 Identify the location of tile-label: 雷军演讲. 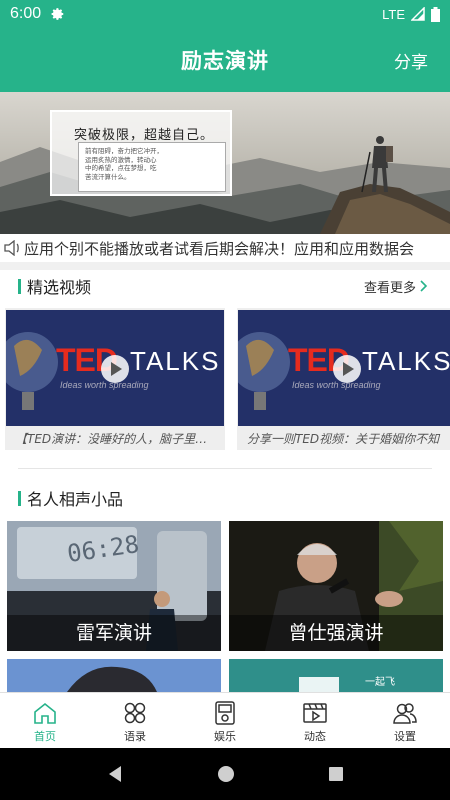
(114, 633).